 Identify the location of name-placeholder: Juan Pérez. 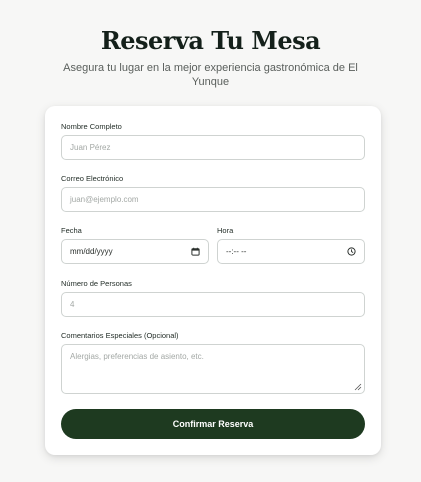
(90, 147).